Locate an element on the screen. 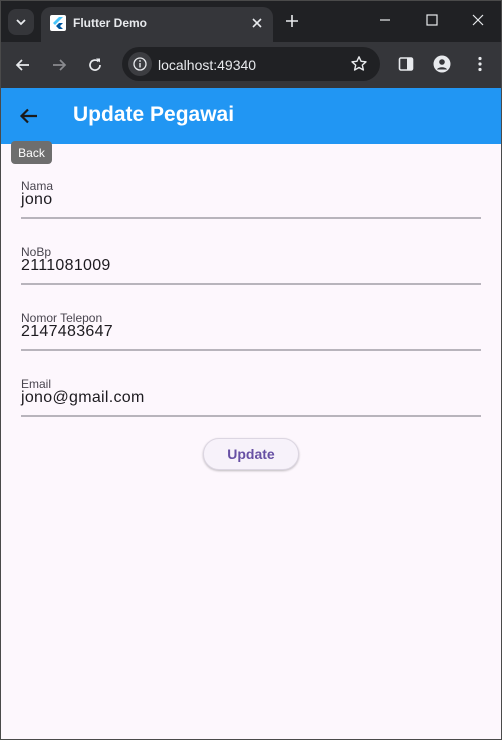 The image size is (502, 740). close-window-icon is located at coordinates (478, 20).